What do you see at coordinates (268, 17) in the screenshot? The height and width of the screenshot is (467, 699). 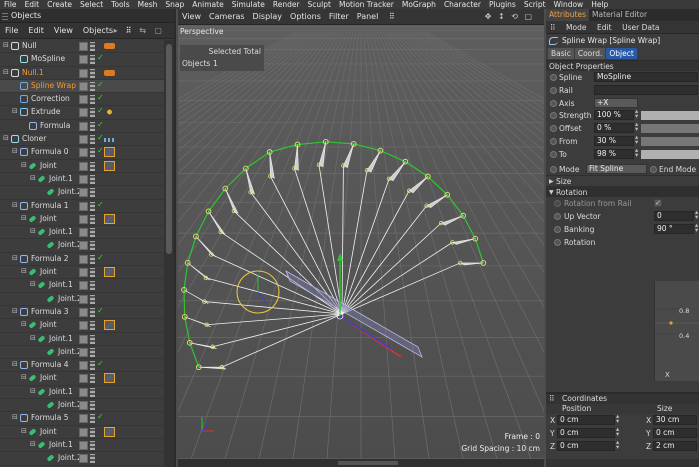 I see `viewport-menu-display: Display` at bounding box center [268, 17].